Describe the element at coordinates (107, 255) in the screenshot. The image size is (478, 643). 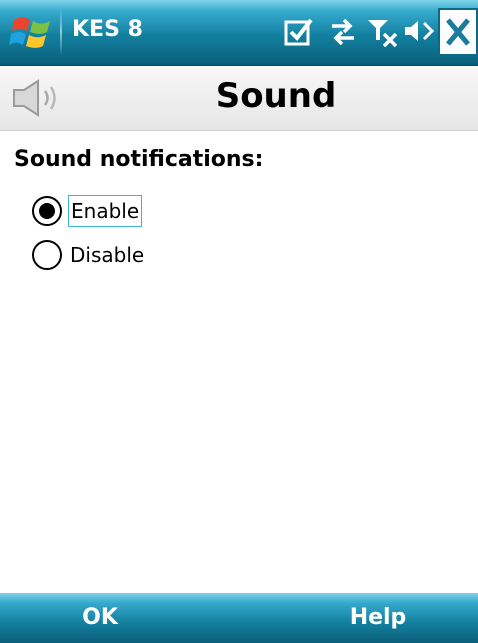
I see `radio-label-disable: Disable` at that location.